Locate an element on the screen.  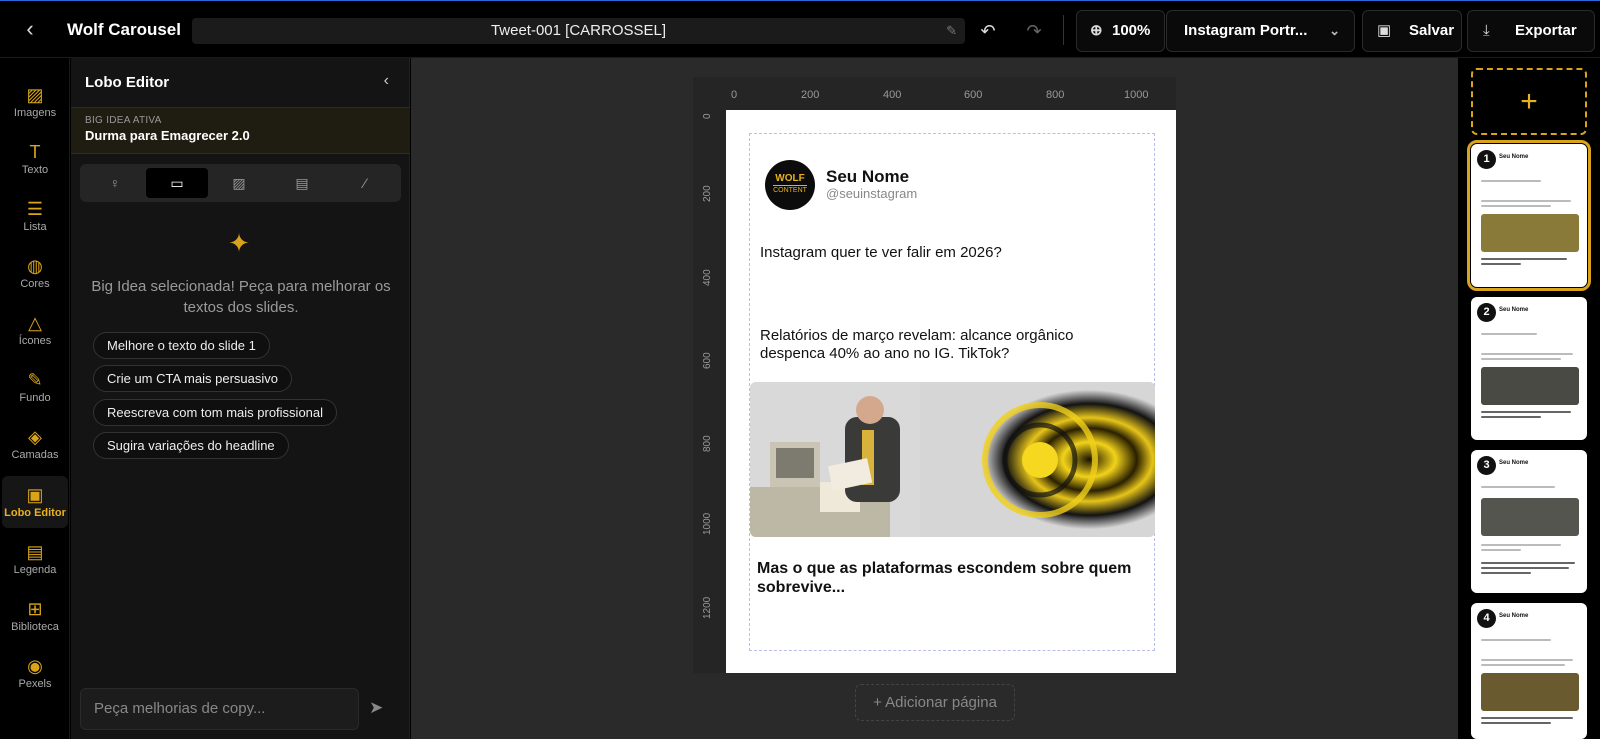
export-button: ⤓ Exportar is located at coordinates (1531, 31).